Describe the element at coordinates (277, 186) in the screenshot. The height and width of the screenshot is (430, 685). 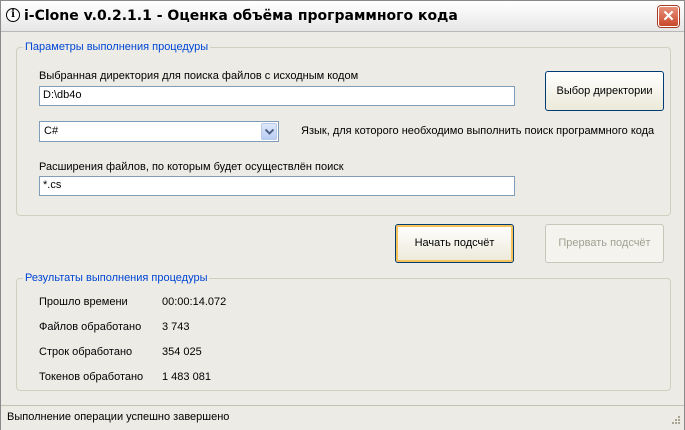
I see `extensions-input: *.cs` at that location.